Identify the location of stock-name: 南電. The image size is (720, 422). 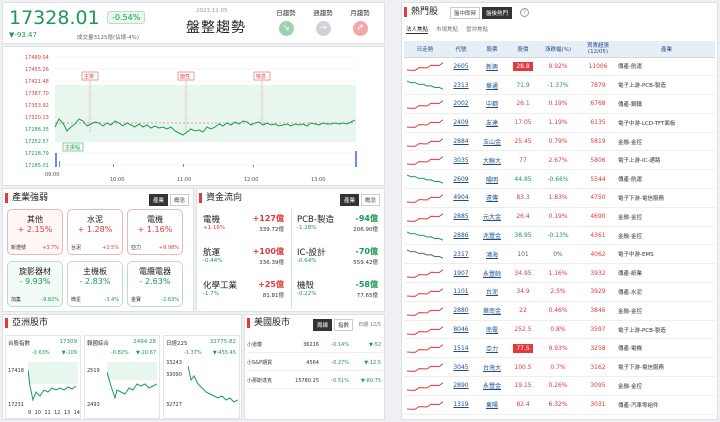
(492, 330).